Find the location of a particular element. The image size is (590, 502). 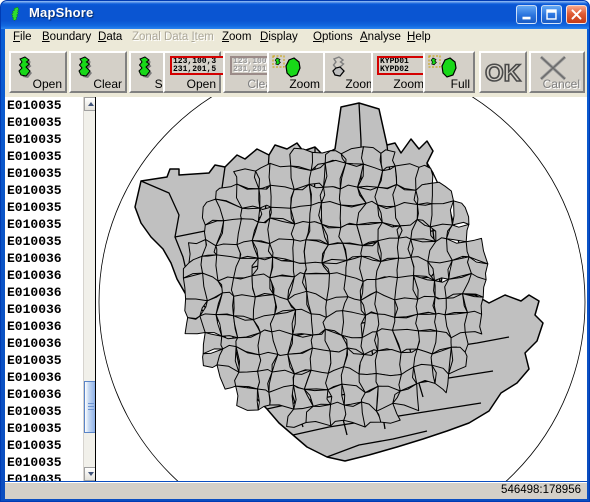

status-coordinates: 546498:178956 is located at coordinates (541, 490).